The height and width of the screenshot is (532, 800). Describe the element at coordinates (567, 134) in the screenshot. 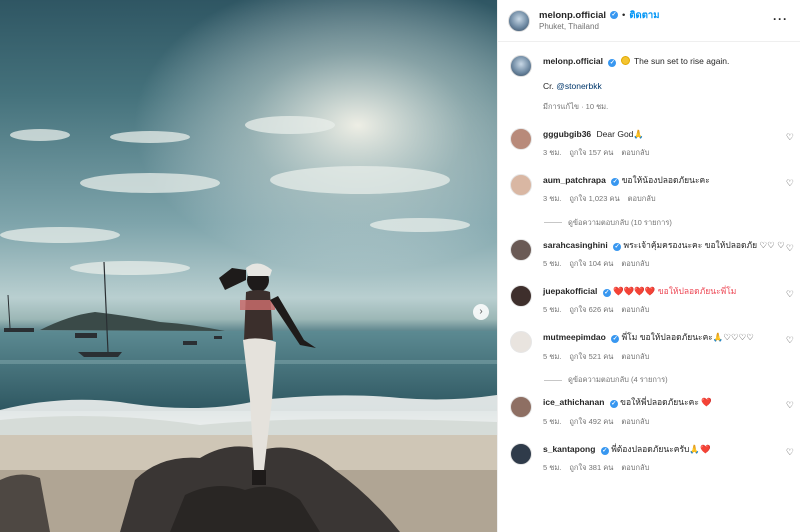

I see `commenter-username: gggubgib36` at that location.